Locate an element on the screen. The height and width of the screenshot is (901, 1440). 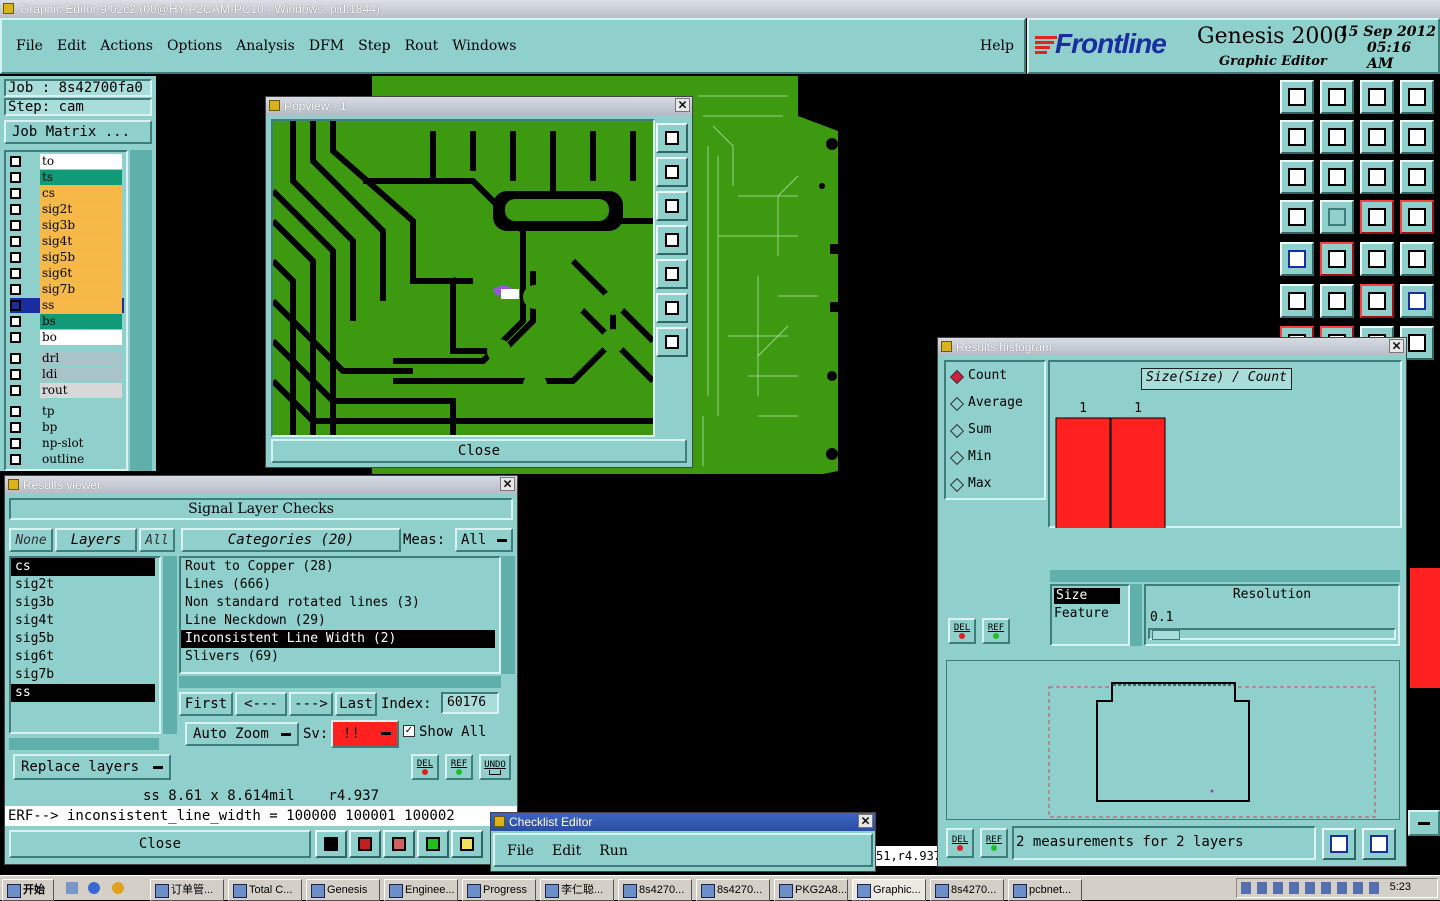
category-item: Rout to Copper (28) is located at coordinates (338, 567).